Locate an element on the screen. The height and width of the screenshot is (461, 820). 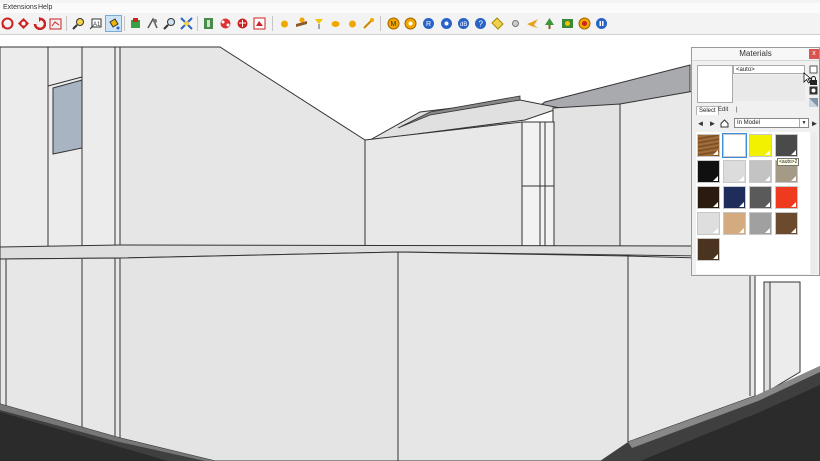
move-icon is located at coordinates (497, 23).